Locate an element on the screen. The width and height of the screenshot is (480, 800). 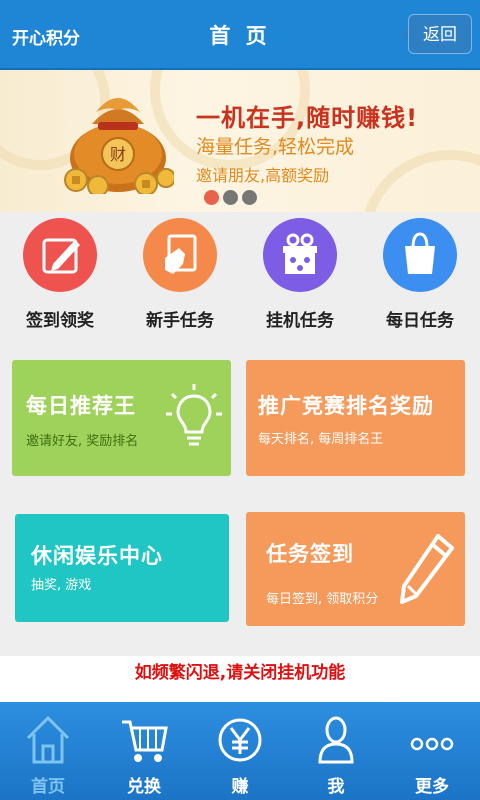
tab-earn: 赚 is located at coordinates (240, 751).